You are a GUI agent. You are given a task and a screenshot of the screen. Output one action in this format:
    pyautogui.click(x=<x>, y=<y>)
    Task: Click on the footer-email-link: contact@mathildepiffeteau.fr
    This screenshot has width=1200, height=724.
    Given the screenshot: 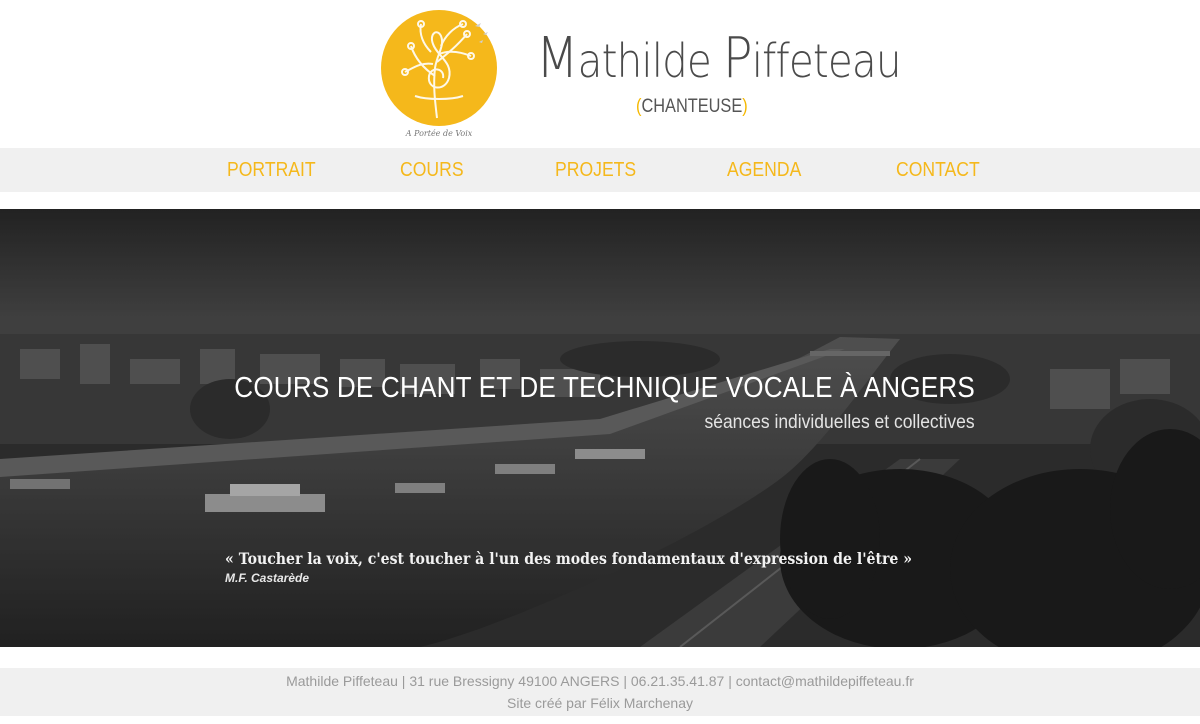 What is the action you would take?
    pyautogui.click(x=825, y=681)
    